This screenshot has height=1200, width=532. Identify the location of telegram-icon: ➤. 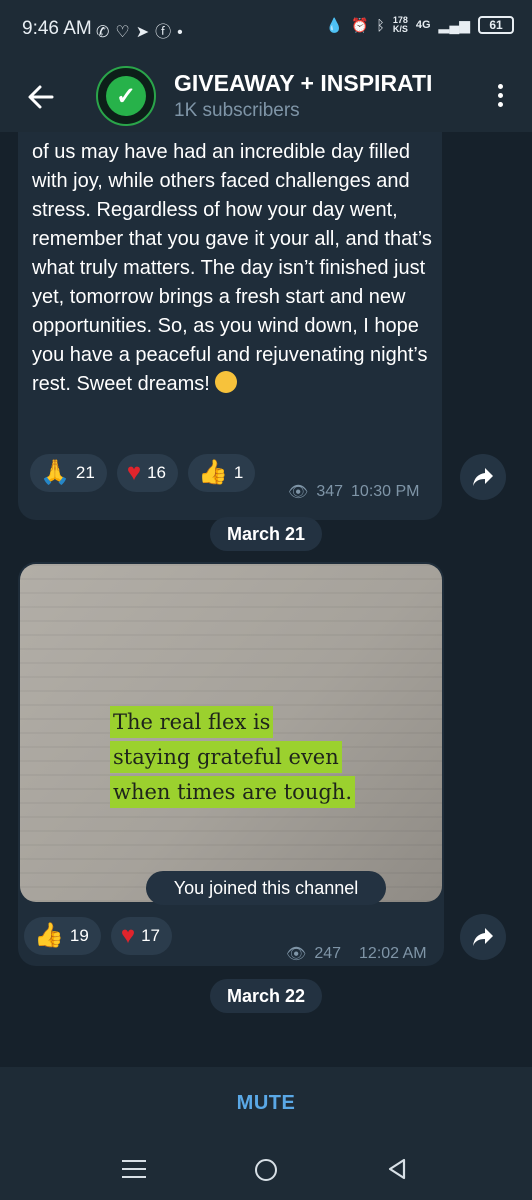
(145, 32).